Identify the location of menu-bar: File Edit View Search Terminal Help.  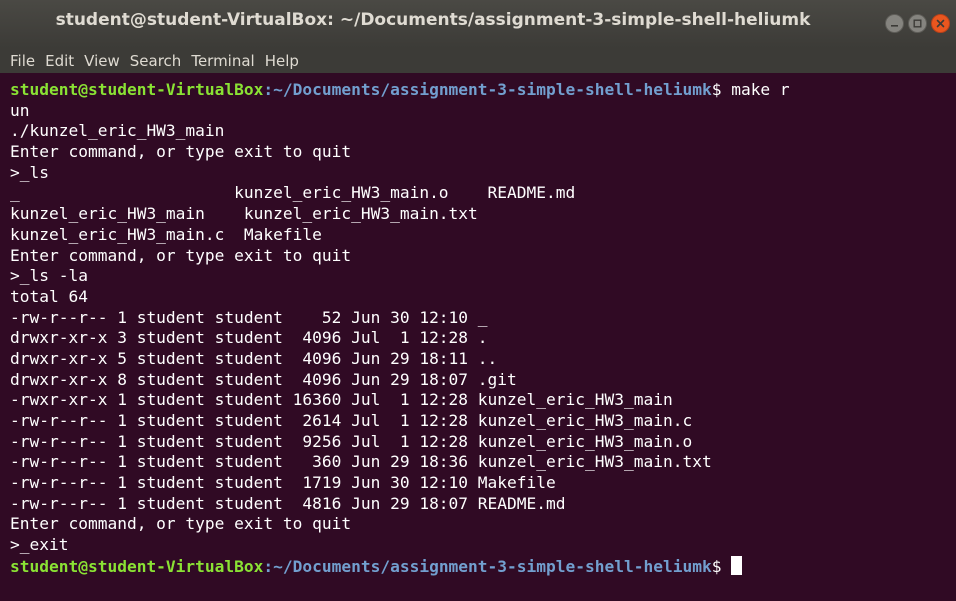
(478, 60).